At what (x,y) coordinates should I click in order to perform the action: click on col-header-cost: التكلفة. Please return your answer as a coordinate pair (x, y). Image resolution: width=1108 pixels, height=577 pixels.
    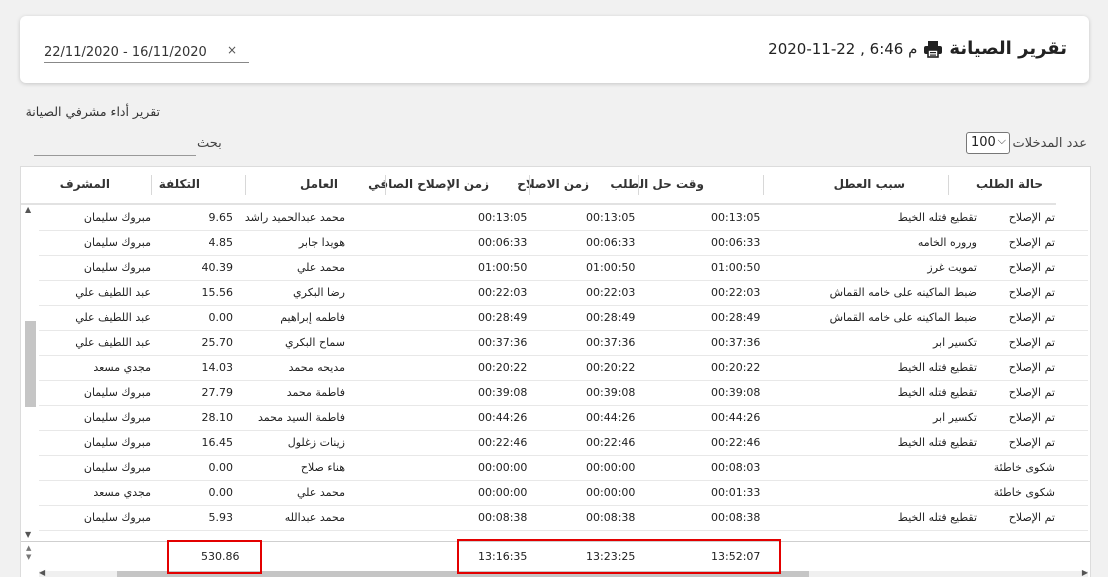
    Looking at the image, I should click on (179, 184).